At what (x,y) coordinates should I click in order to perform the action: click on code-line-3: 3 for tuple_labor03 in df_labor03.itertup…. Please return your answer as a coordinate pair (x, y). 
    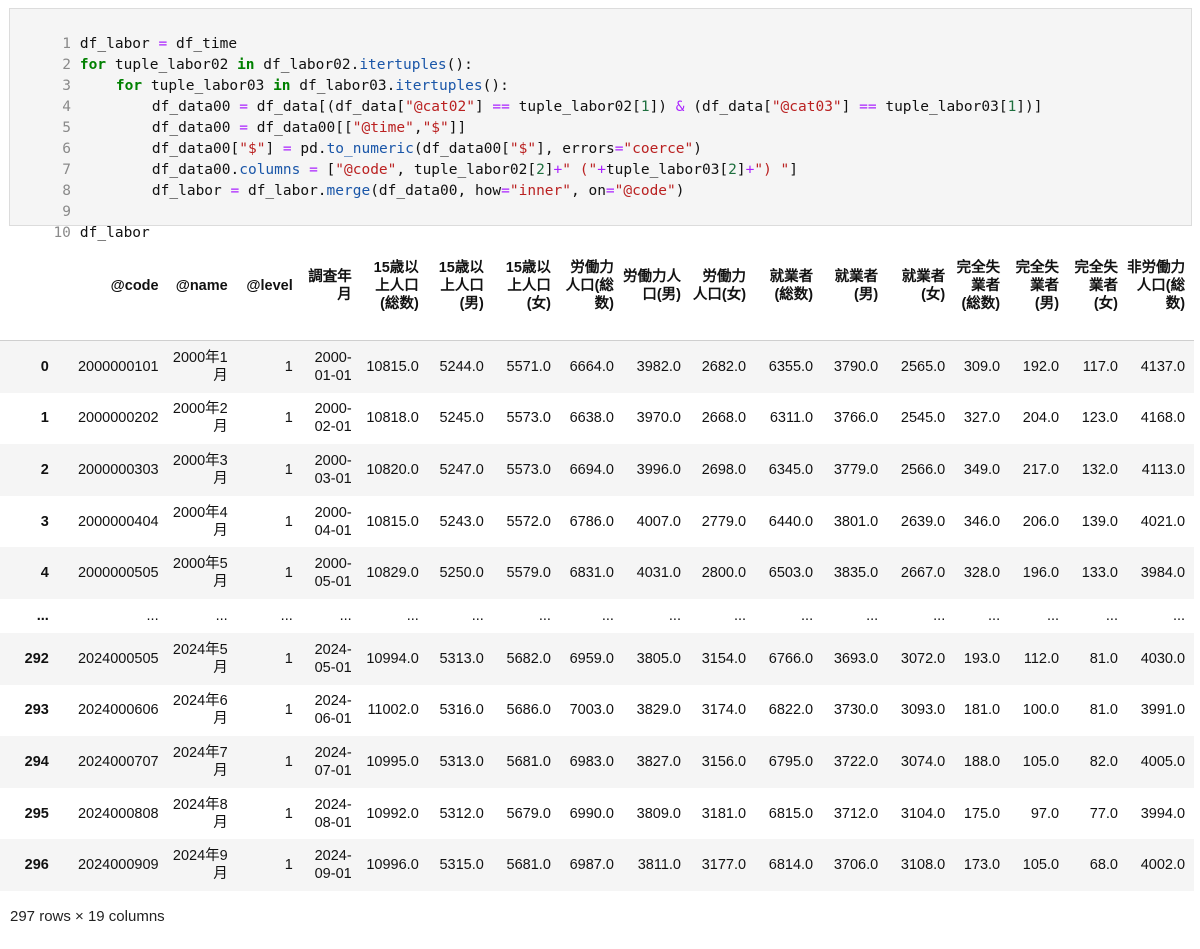
    Looking at the image, I should click on (259, 74).